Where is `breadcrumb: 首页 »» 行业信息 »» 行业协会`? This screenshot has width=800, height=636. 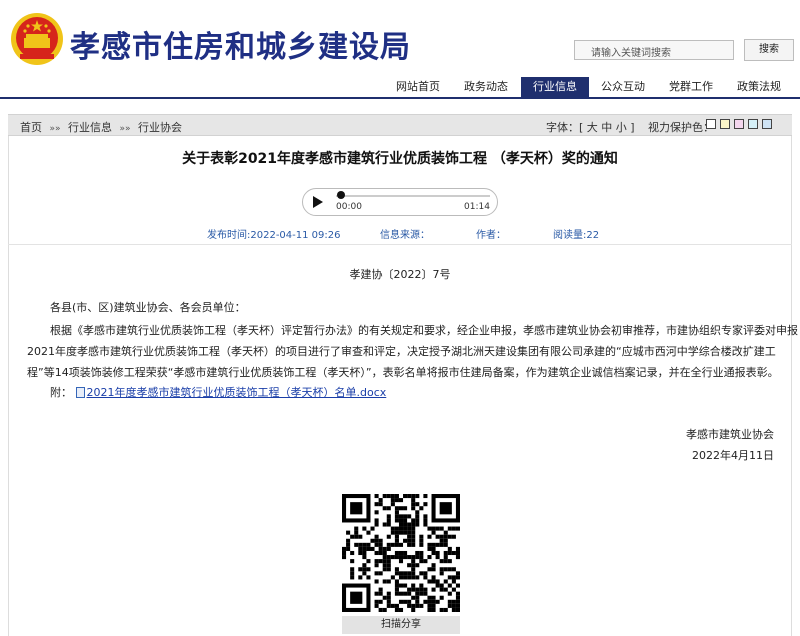 breadcrumb: 首页 »» 行业信息 »» 行业协会 is located at coordinates (103, 127).